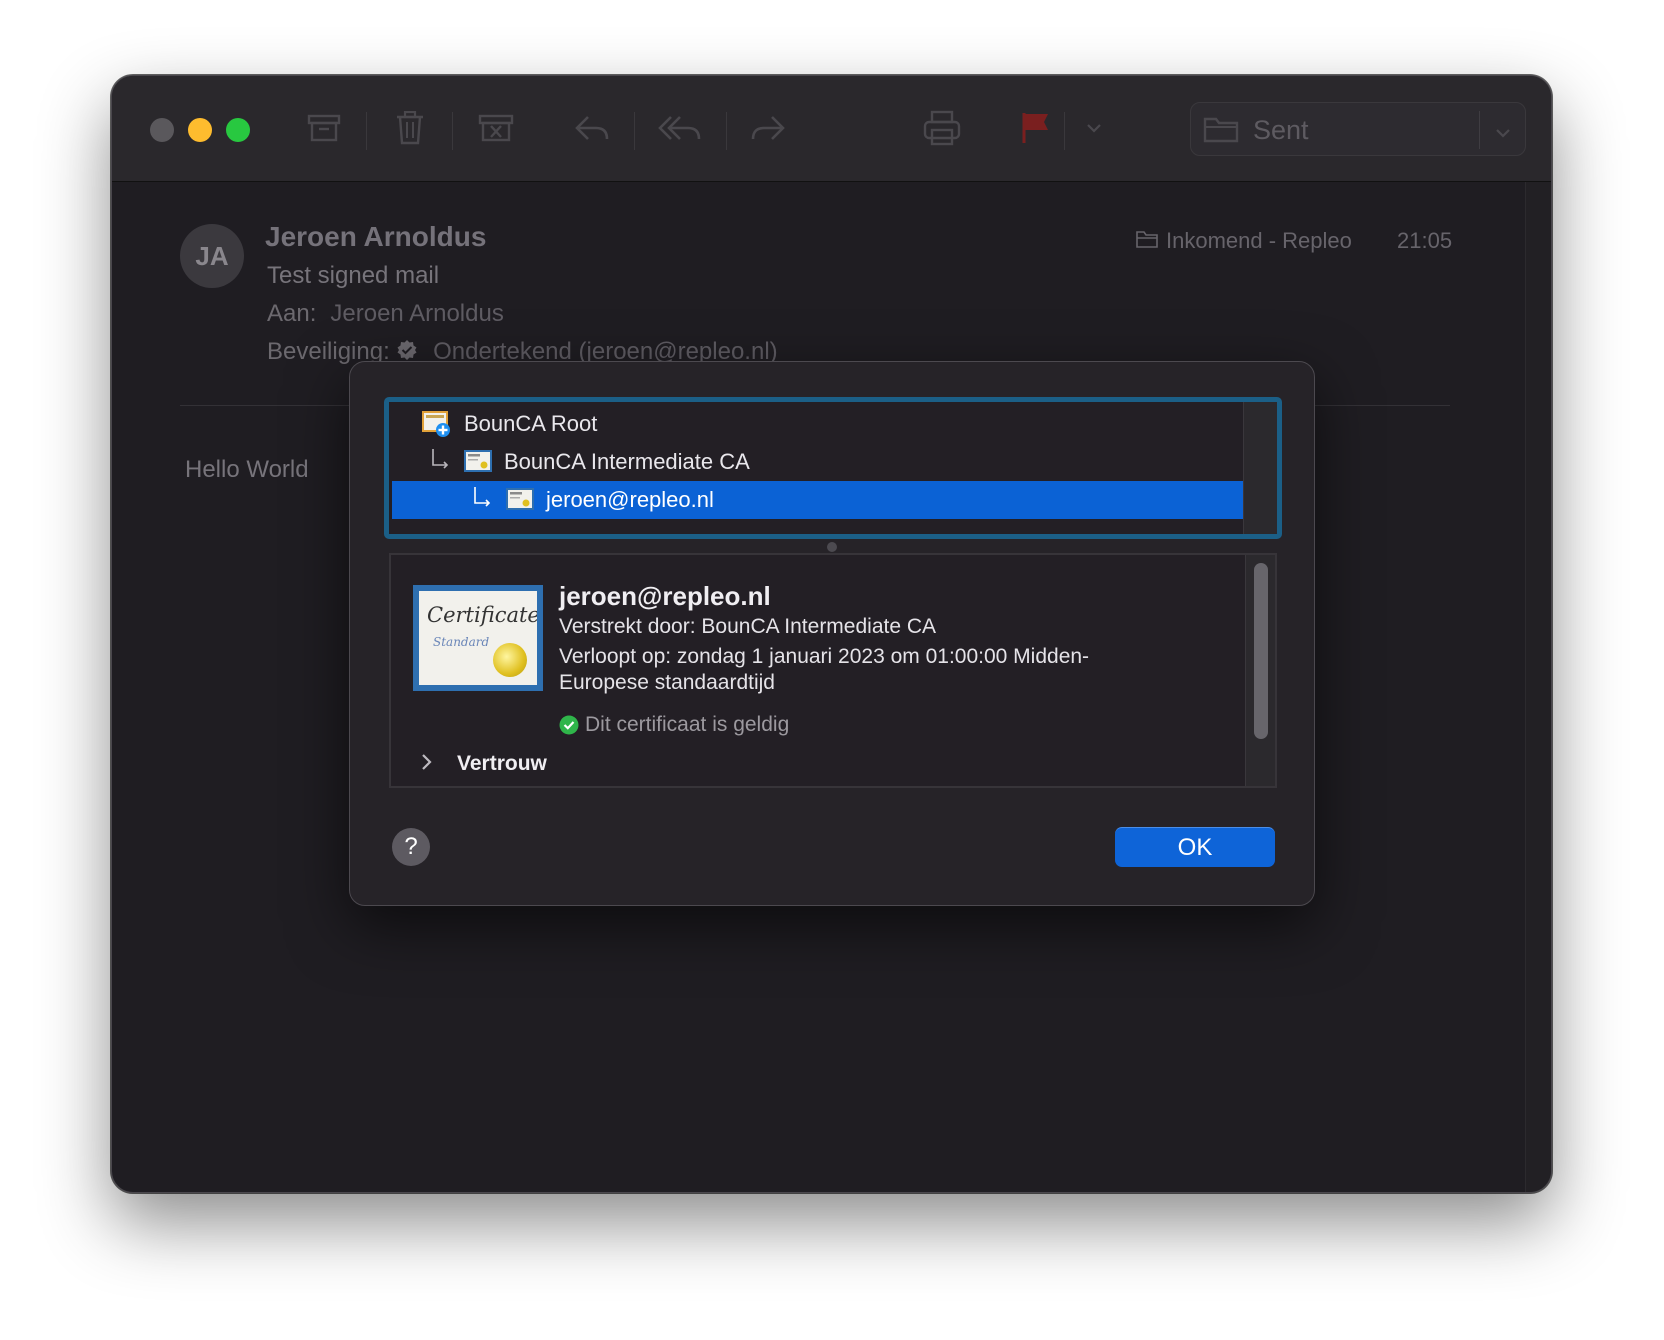 Image resolution: width=1664 pixels, height=1340 pixels. Describe the element at coordinates (1503, 134) in the screenshot. I see `mailbox-chevron-icon` at that location.